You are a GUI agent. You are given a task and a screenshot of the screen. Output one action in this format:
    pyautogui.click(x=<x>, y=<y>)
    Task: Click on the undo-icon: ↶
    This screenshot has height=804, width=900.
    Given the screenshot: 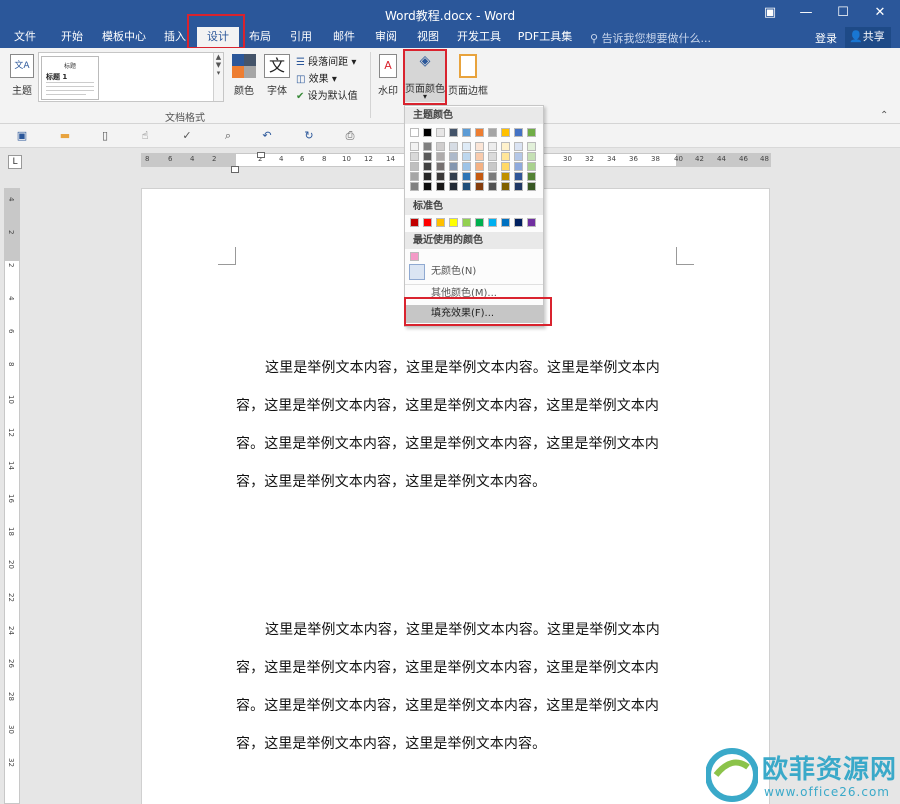 What is the action you would take?
    pyautogui.click(x=267, y=136)
    